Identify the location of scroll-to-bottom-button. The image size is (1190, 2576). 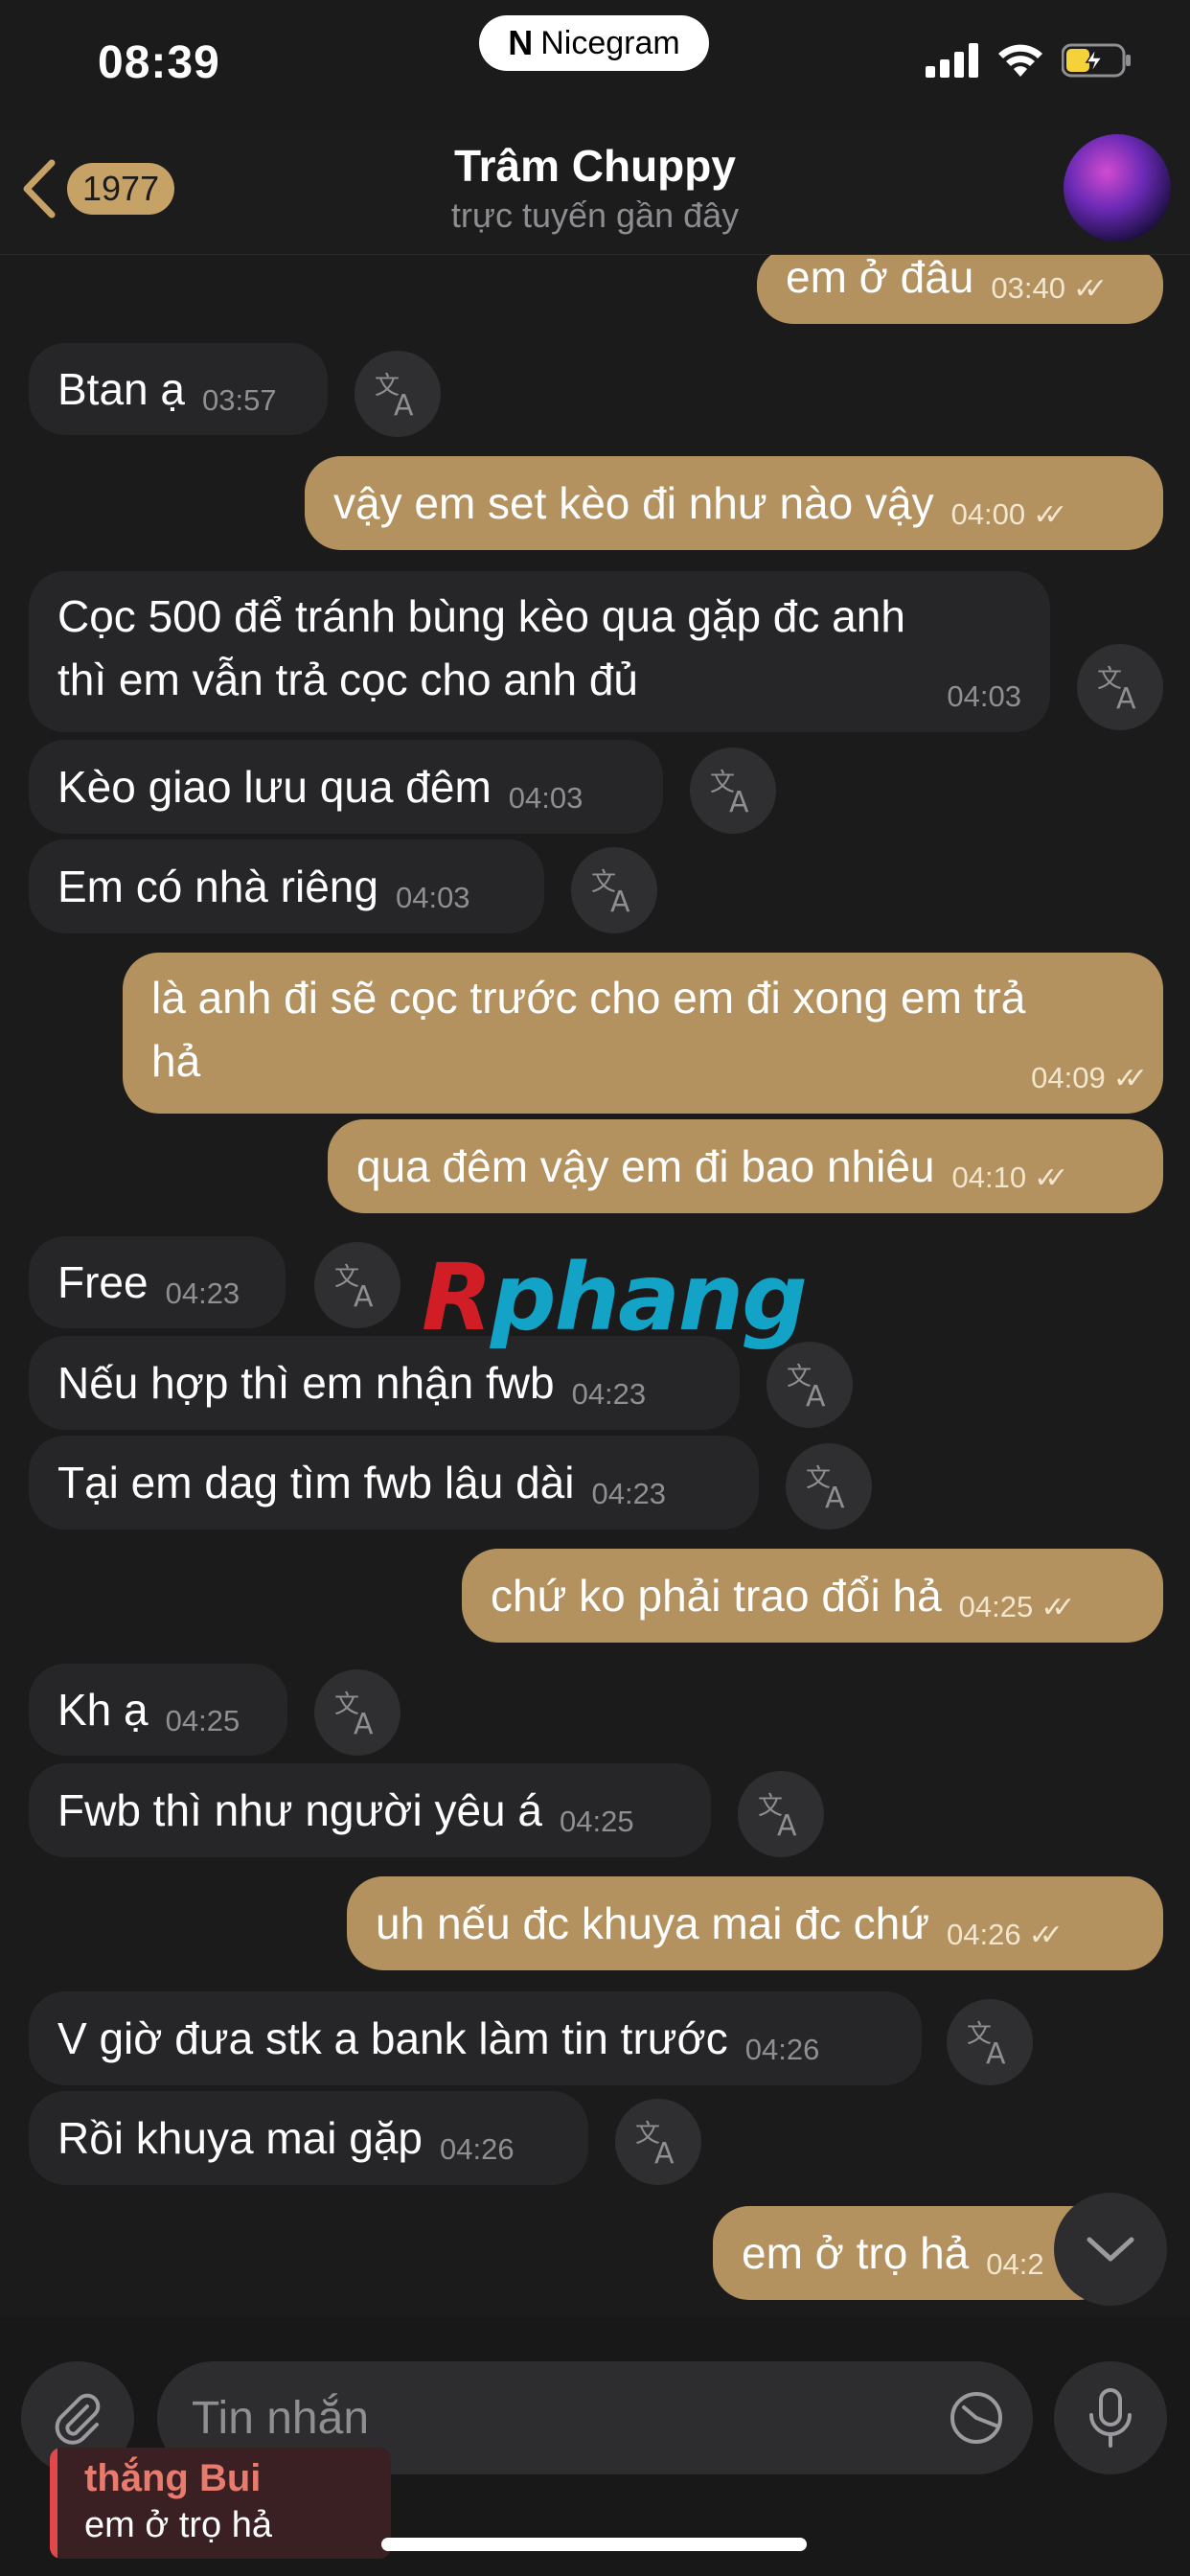
(1110, 2249).